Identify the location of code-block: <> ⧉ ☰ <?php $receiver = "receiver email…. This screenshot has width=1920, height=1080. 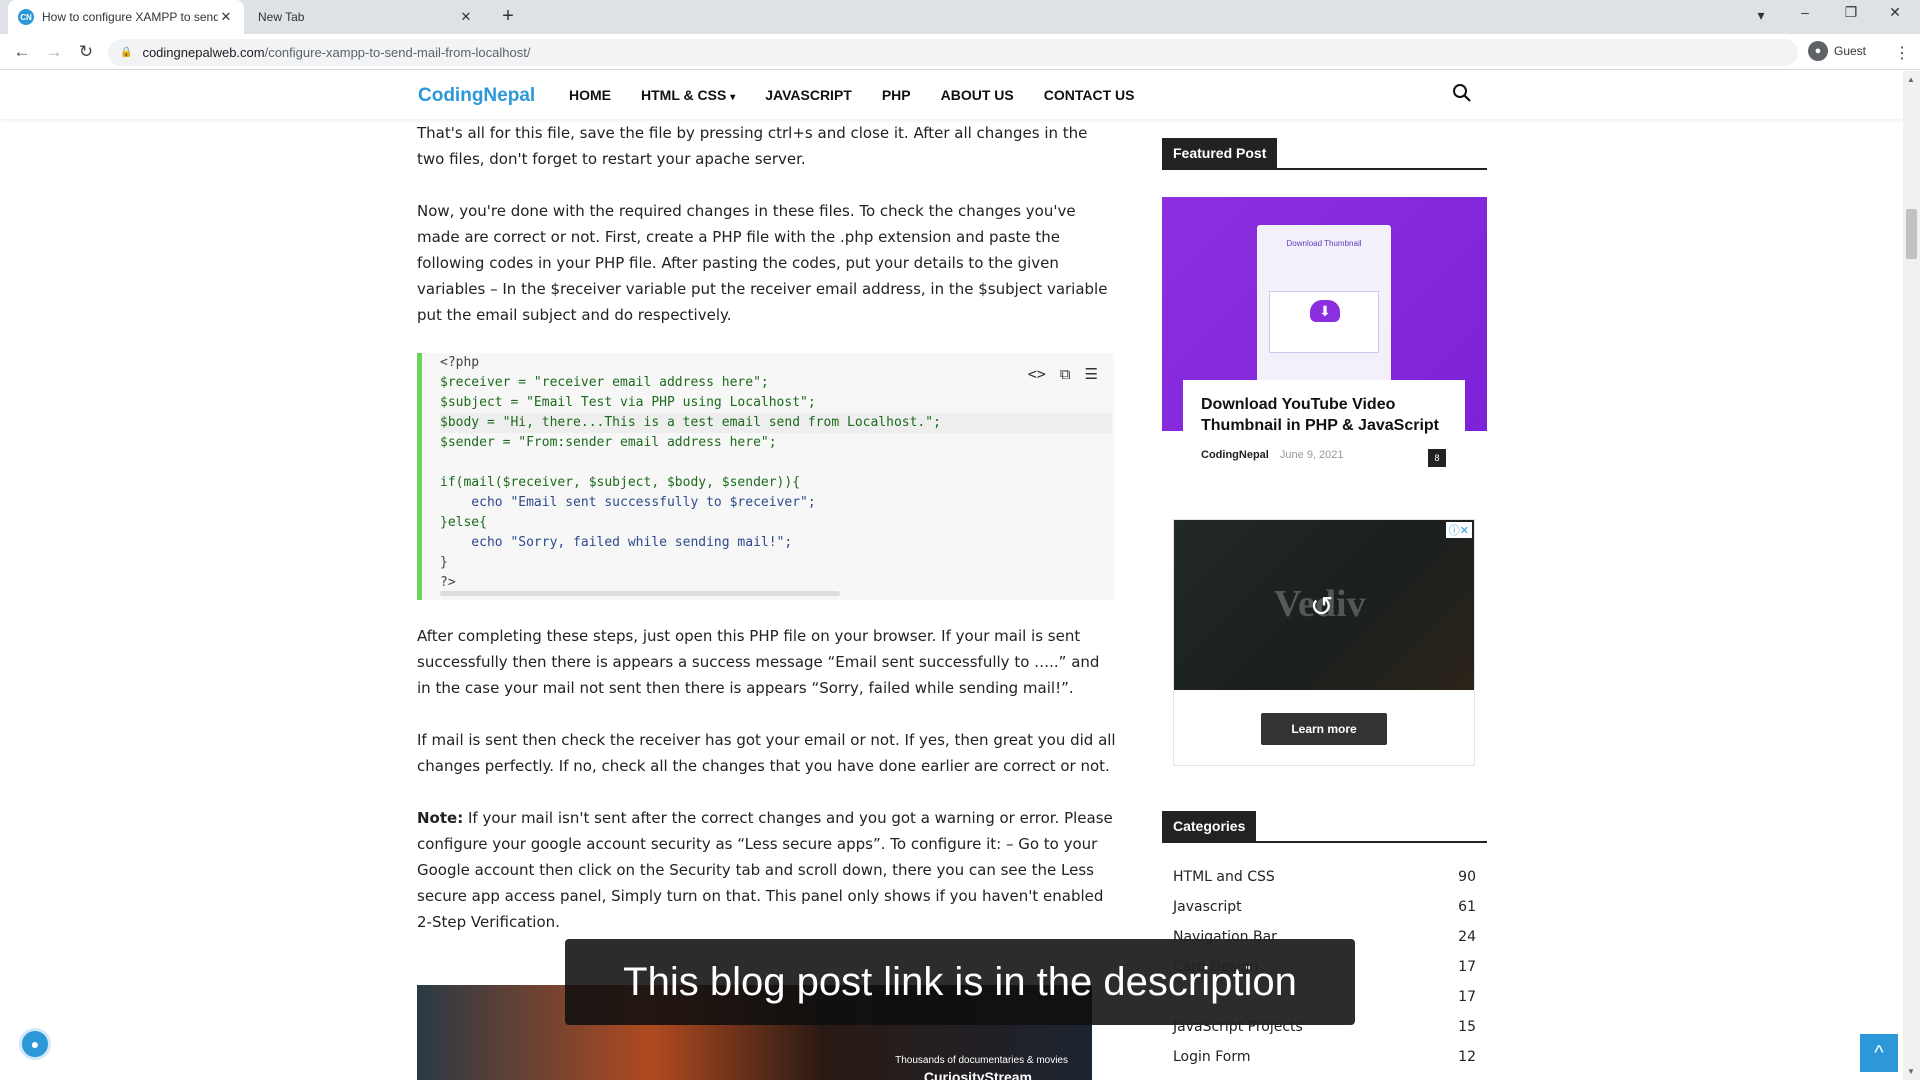
(765, 476).